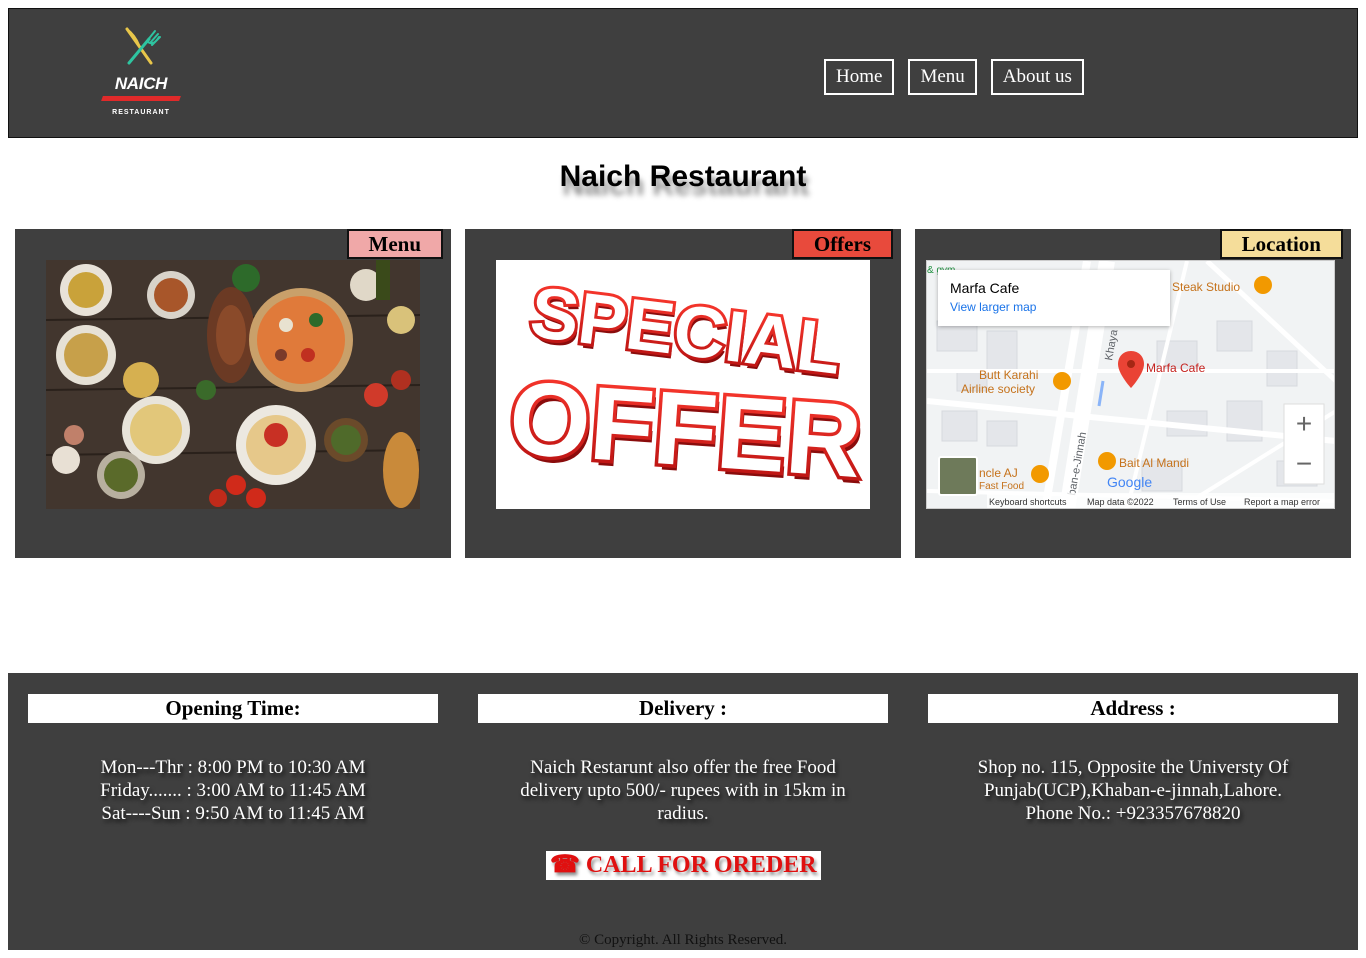 The width and height of the screenshot is (1366, 958). What do you see at coordinates (1199, 502) in the screenshot?
I see `map-terms-link: Terms of Use` at bounding box center [1199, 502].